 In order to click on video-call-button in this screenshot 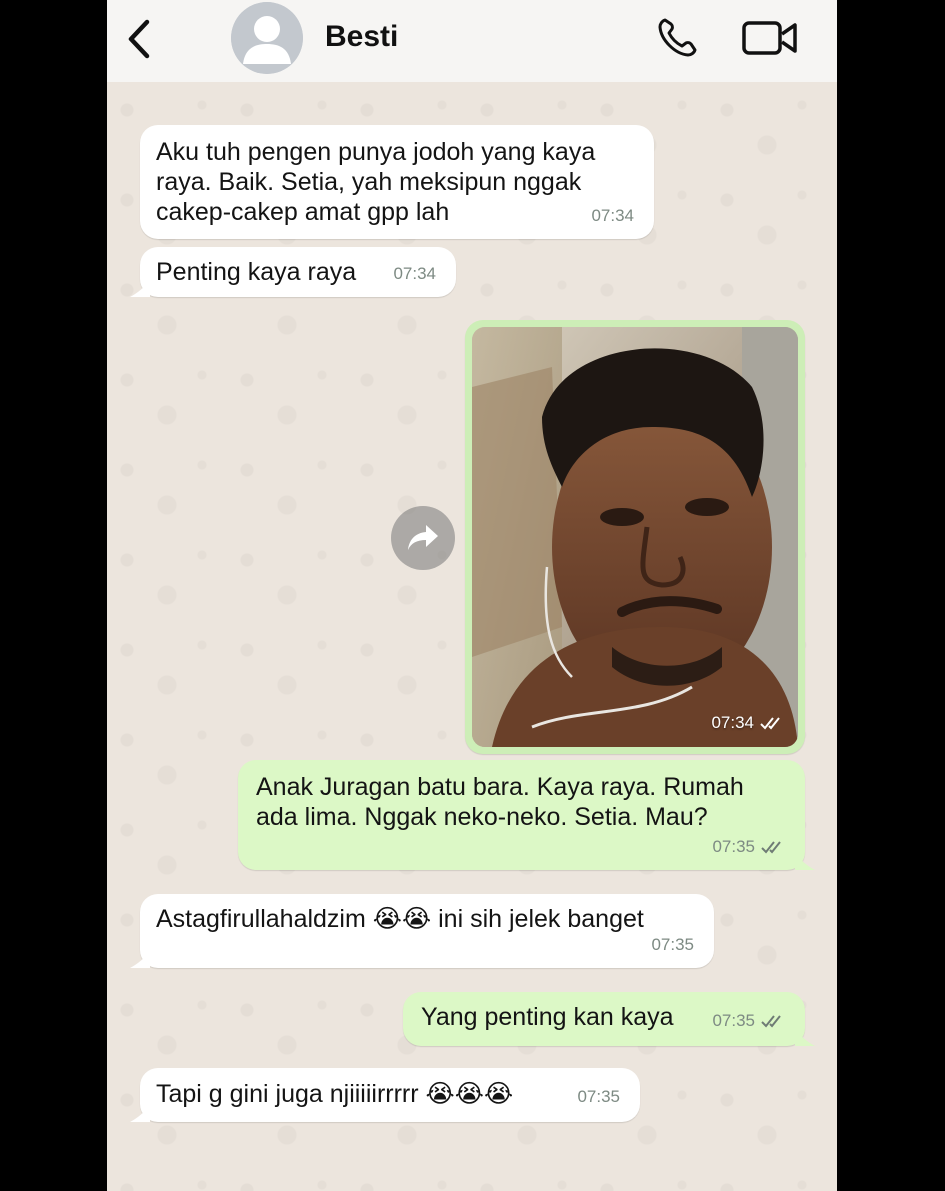, I will do `click(770, 38)`.